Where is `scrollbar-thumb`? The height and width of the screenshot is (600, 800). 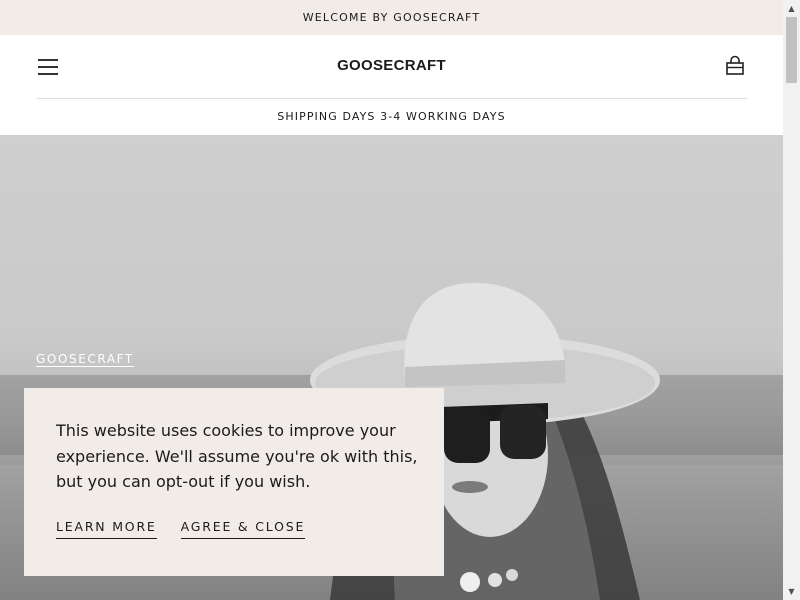
scrollbar-thumb is located at coordinates (791, 50).